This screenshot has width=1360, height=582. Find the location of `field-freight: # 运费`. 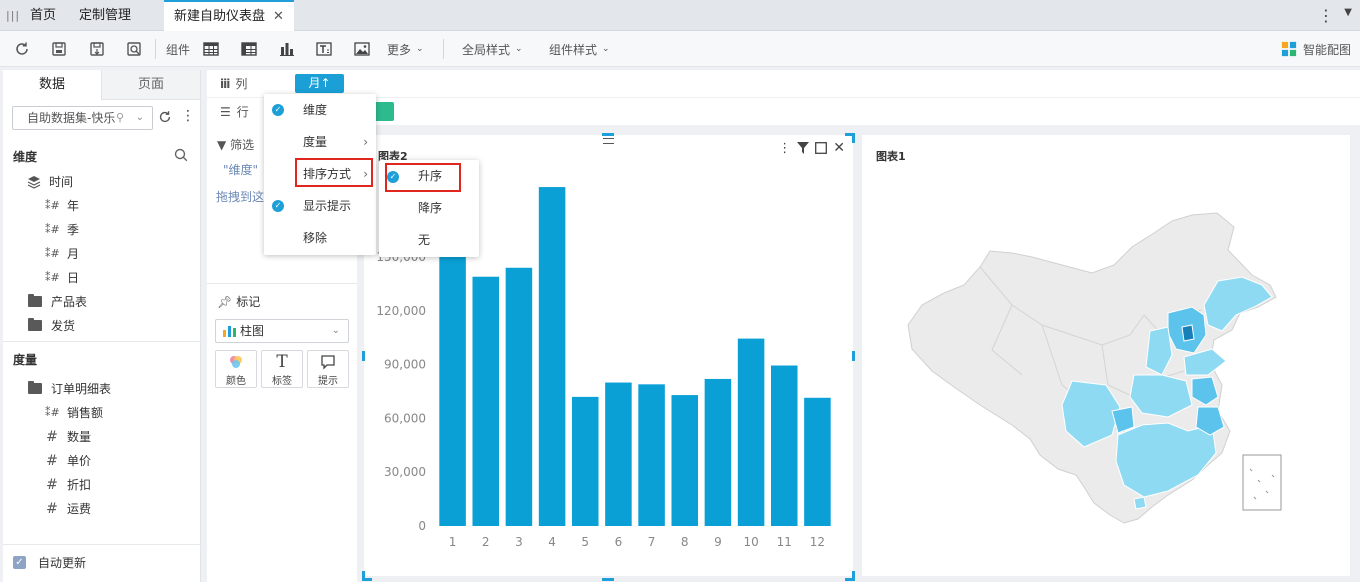

field-freight: # 运费 is located at coordinates (68, 508).